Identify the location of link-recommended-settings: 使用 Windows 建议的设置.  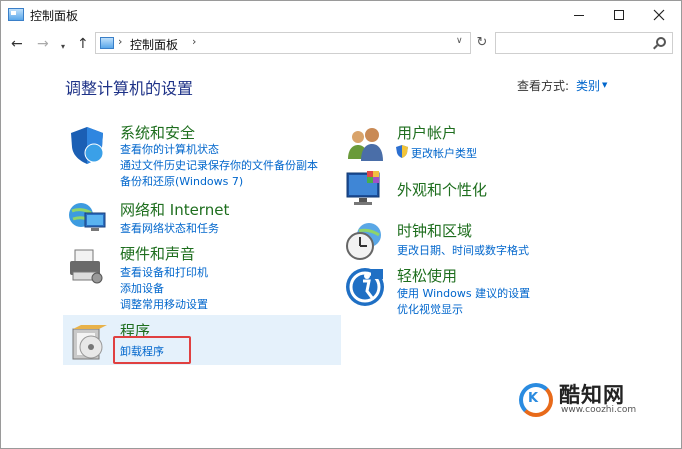
(463, 293).